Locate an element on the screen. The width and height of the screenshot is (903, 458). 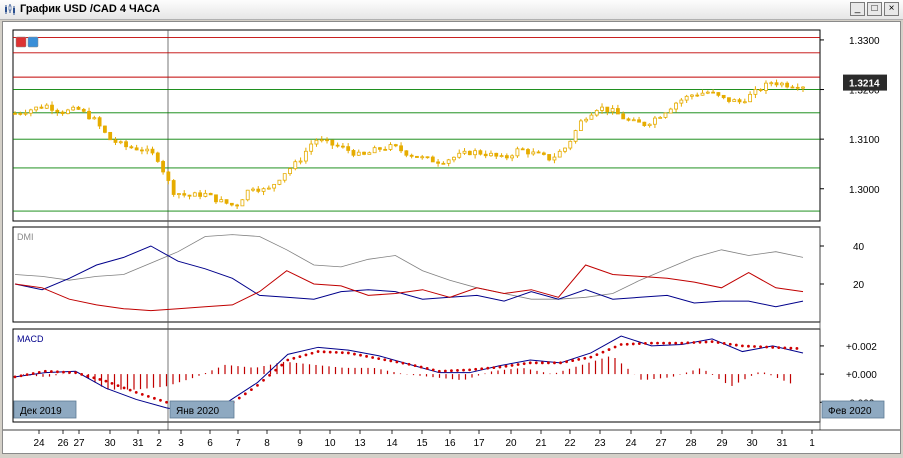
day-label: 10 is located at coordinates (330, 443).